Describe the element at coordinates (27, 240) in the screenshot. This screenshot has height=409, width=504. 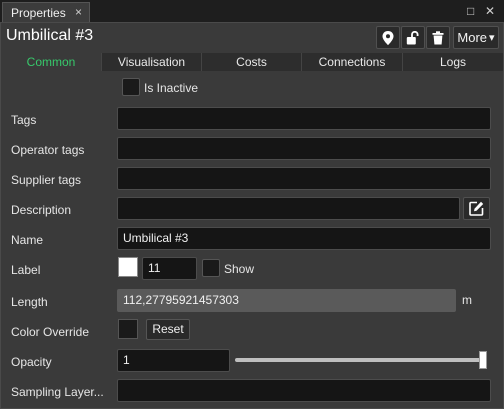
I see `name-label: Name` at that location.